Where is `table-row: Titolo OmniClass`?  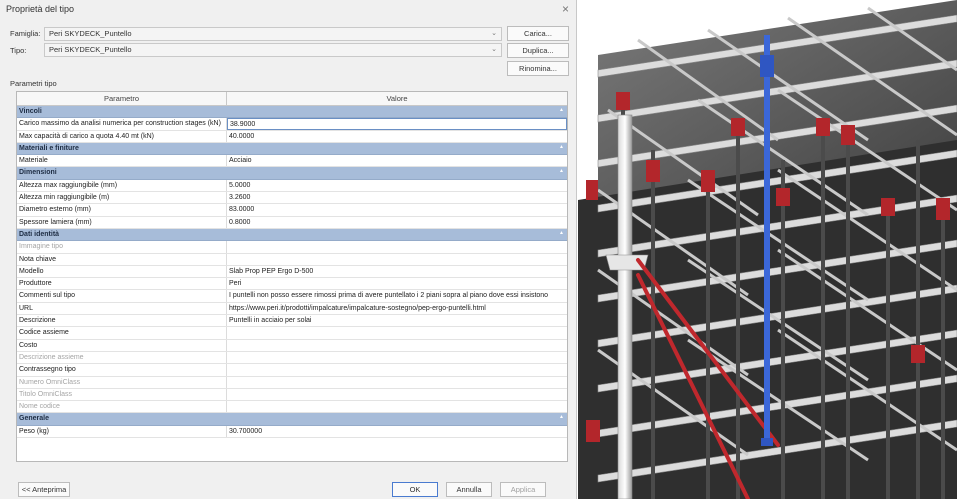 table-row: Titolo OmniClass is located at coordinates (292, 395).